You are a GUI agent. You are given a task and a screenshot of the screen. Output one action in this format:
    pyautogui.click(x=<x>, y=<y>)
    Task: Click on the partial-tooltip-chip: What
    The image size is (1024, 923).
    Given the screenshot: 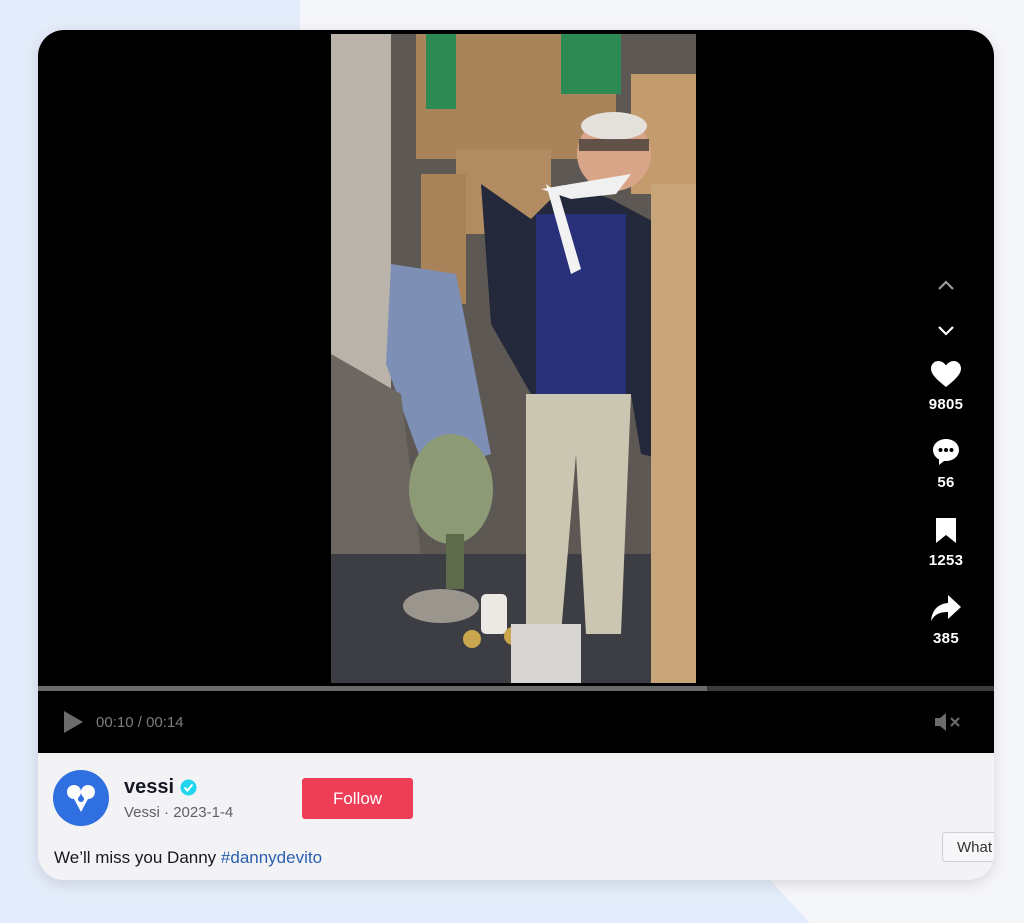 What is the action you would take?
    pyautogui.click(x=968, y=847)
    